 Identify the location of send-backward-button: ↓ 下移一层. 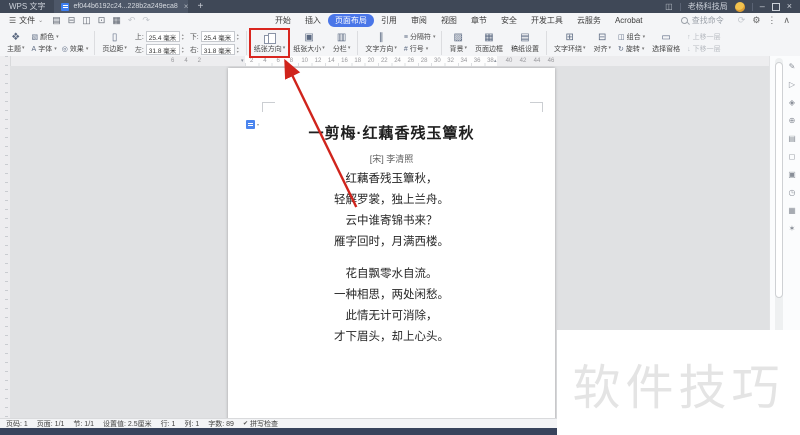
(704, 49).